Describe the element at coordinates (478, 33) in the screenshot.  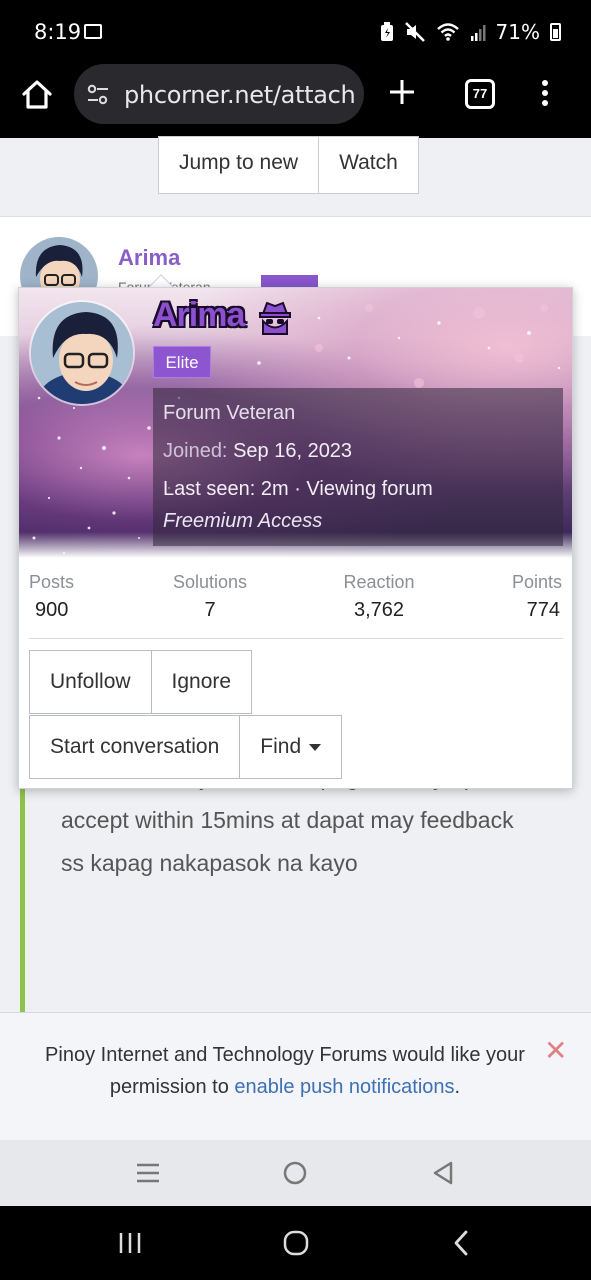
I see `signal-icon` at that location.